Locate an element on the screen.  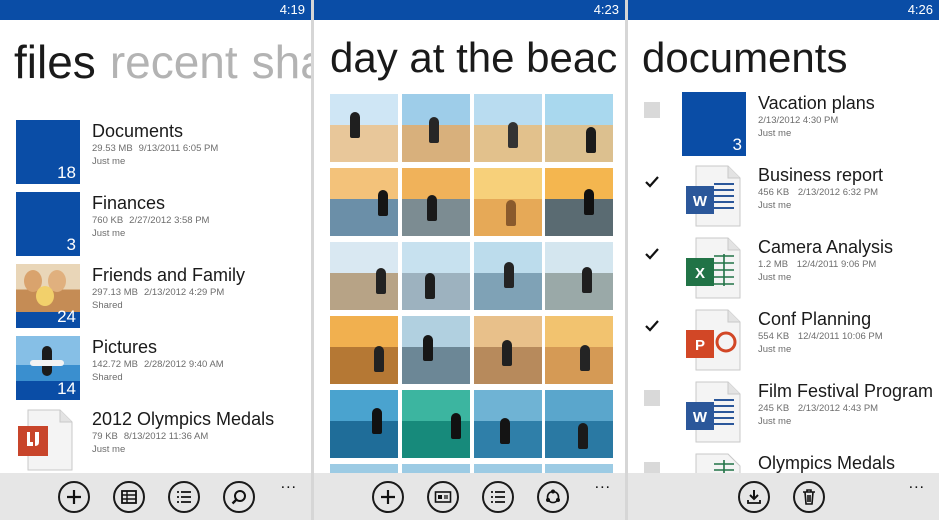
photo-folder-tile: 14 is located at coordinates (48, 368).